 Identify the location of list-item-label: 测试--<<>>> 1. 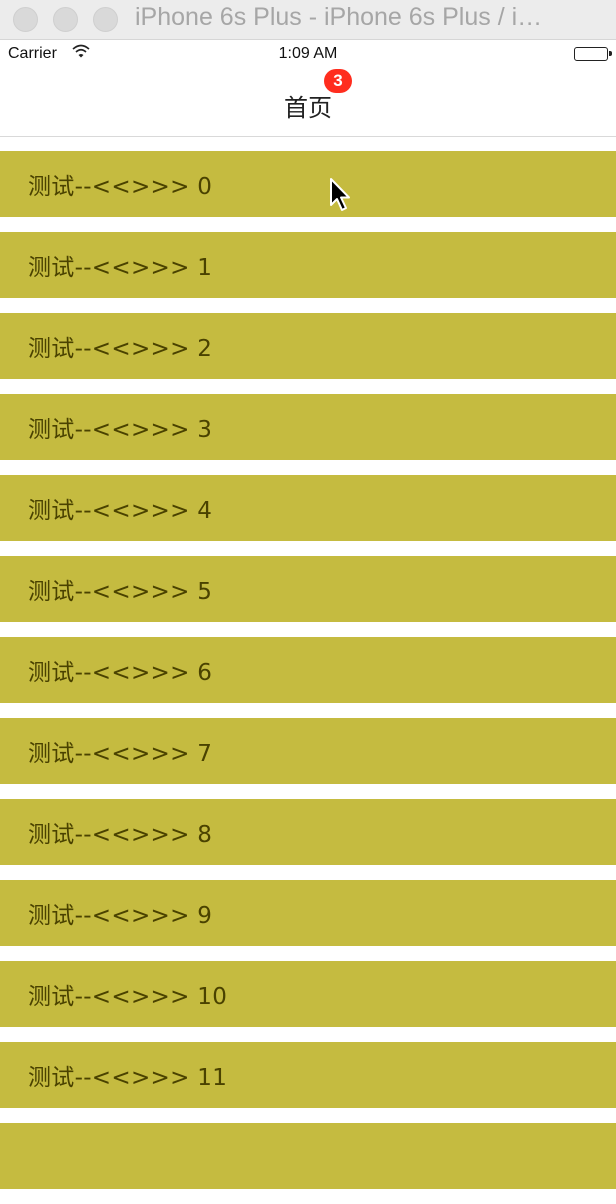
(120, 268).